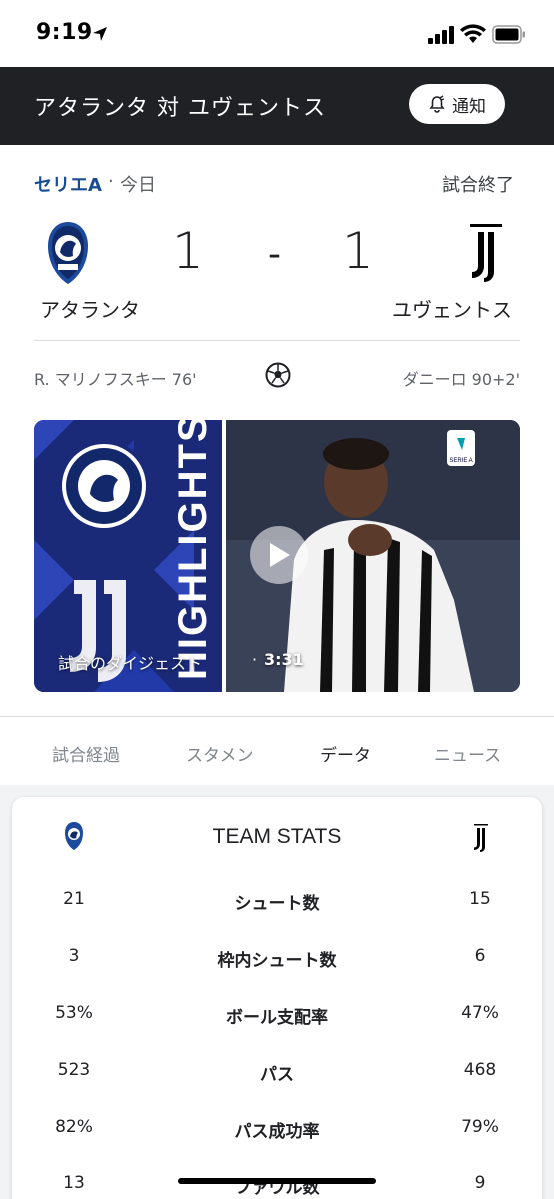 Image resolution: width=554 pixels, height=1199 pixels. Describe the element at coordinates (452, 308) in the screenshot. I see `away-team-name: ユヴェントス` at that location.